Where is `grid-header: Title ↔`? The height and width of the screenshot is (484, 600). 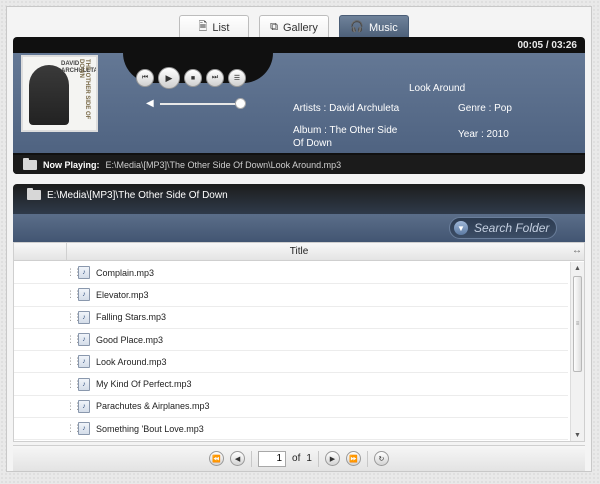
grid-header: Title ↔ is located at coordinates (299, 252).